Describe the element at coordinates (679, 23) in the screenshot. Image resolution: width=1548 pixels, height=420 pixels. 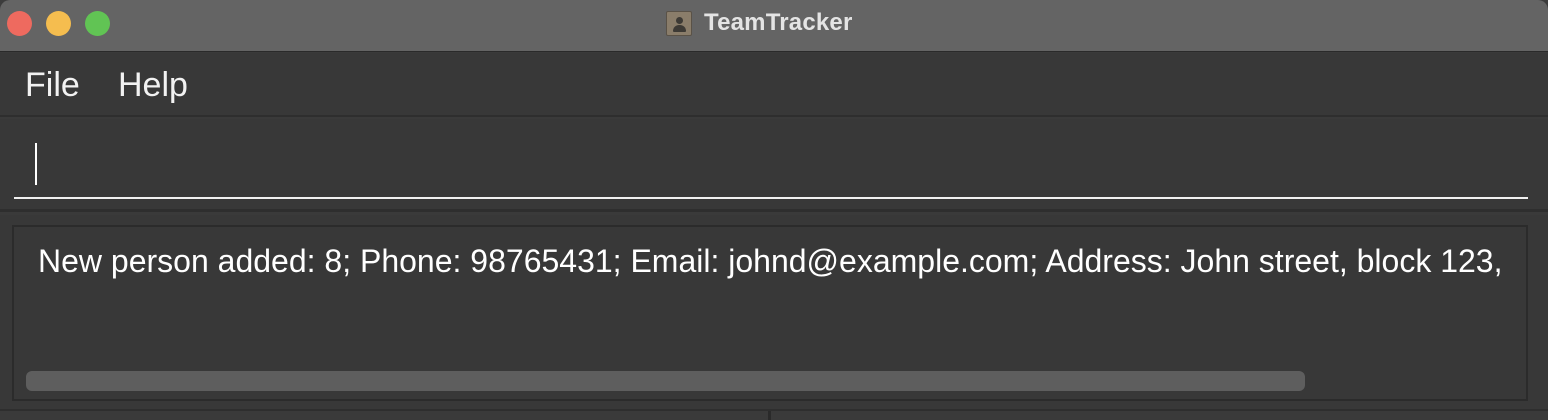
I see `contact-book-icon` at that location.